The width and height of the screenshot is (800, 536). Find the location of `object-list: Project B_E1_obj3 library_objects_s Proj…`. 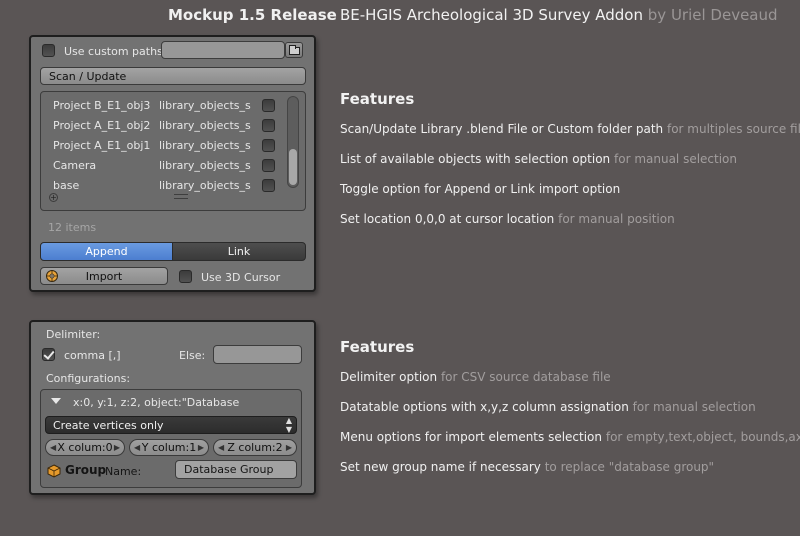

object-list: Project B_E1_obj3 library_objects_s Proj… is located at coordinates (173, 151).